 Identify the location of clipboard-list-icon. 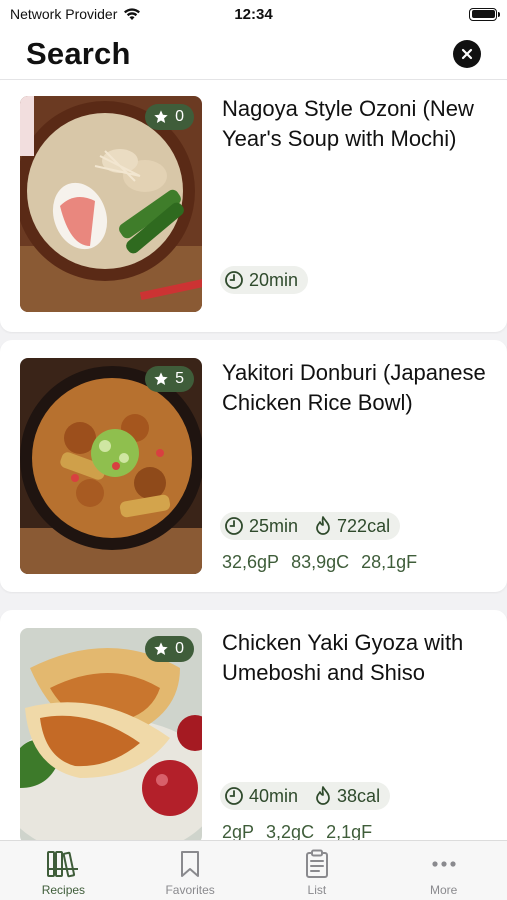
(316, 863).